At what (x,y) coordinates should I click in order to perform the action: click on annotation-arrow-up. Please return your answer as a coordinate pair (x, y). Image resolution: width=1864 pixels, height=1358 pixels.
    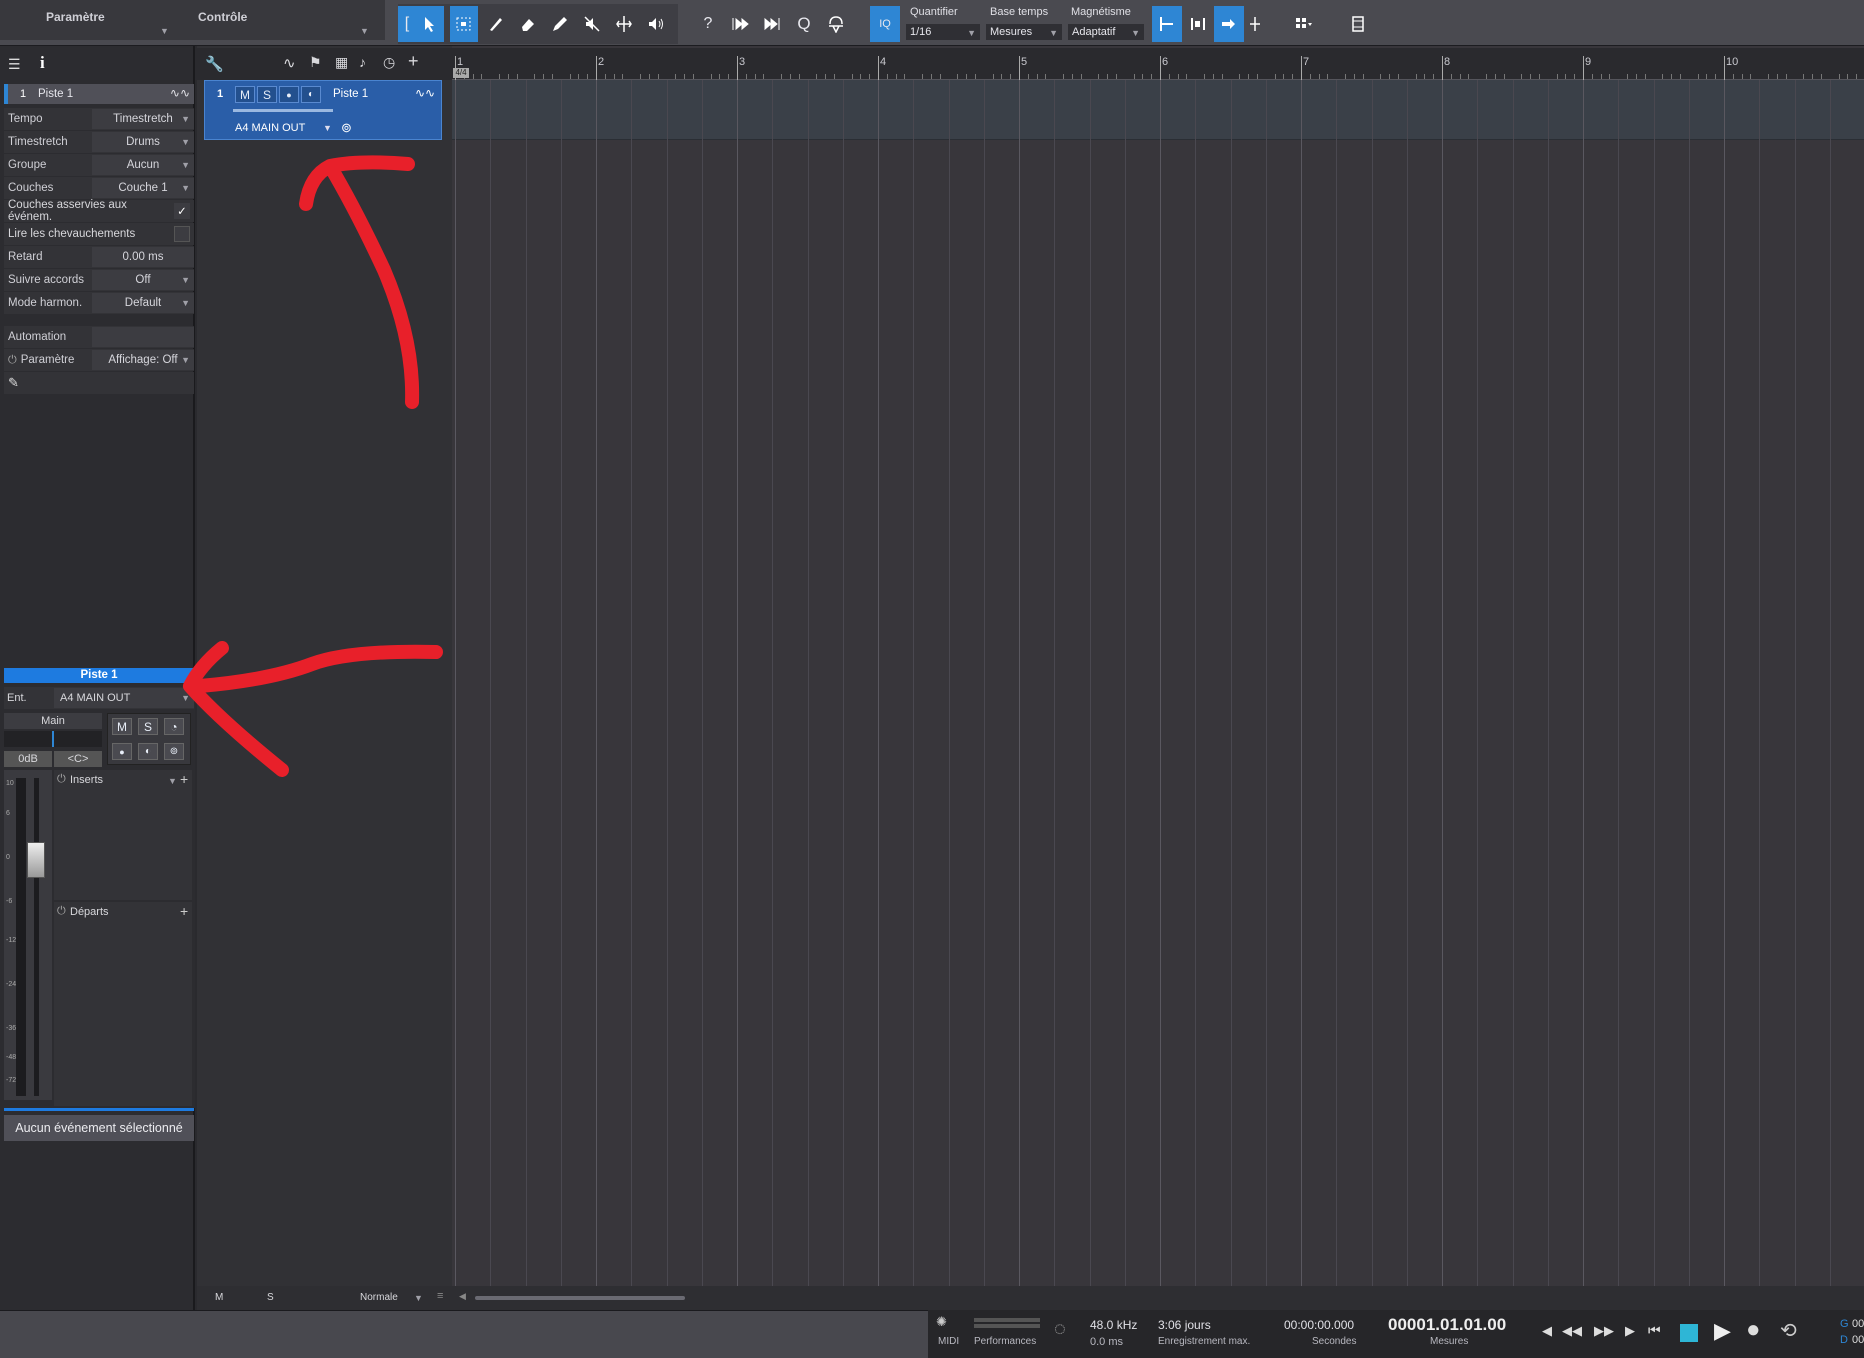
    Looking at the image, I should click on (359, 282).